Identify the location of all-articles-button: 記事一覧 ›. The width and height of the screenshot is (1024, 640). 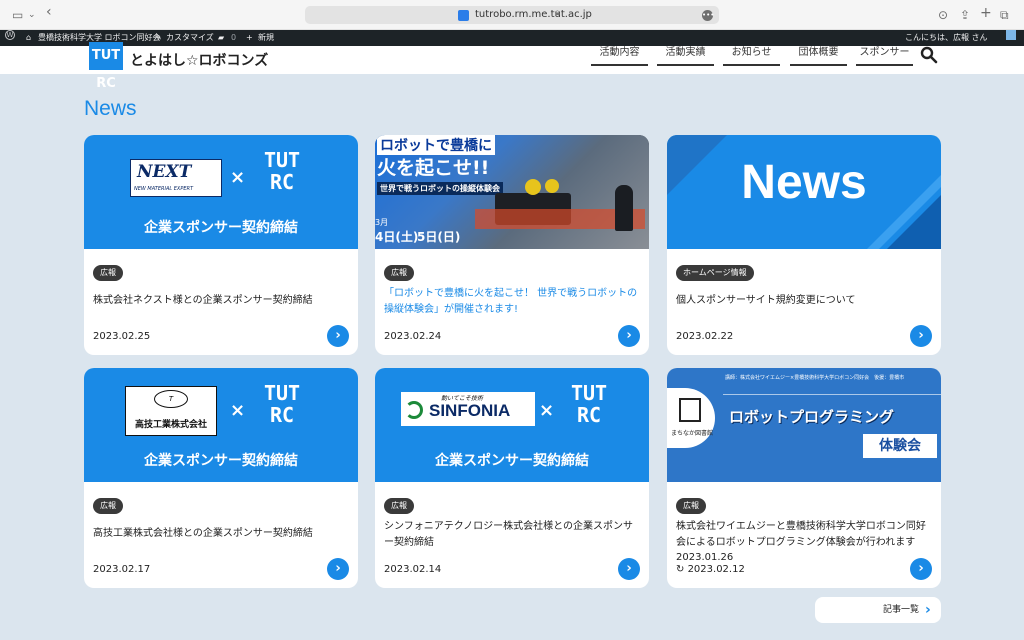
(878, 610).